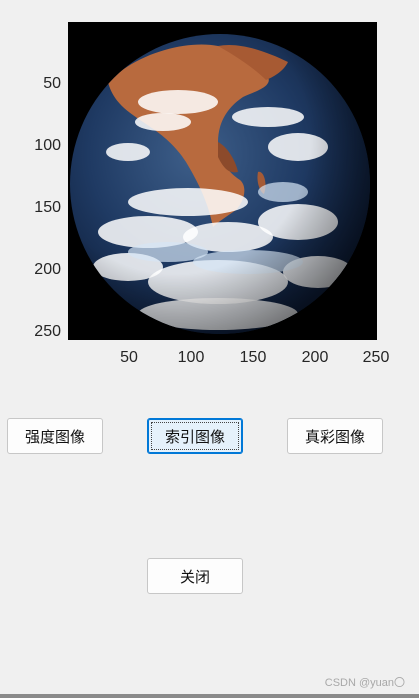 The width and height of the screenshot is (419, 698). Describe the element at coordinates (195, 436) in the screenshot. I see `indexed-image-button: 索引图像` at that location.